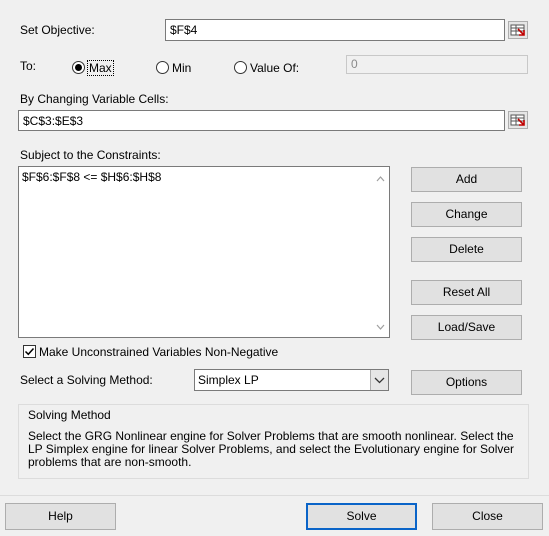  Describe the element at coordinates (162, 67) in the screenshot. I see `min-radio` at that location.